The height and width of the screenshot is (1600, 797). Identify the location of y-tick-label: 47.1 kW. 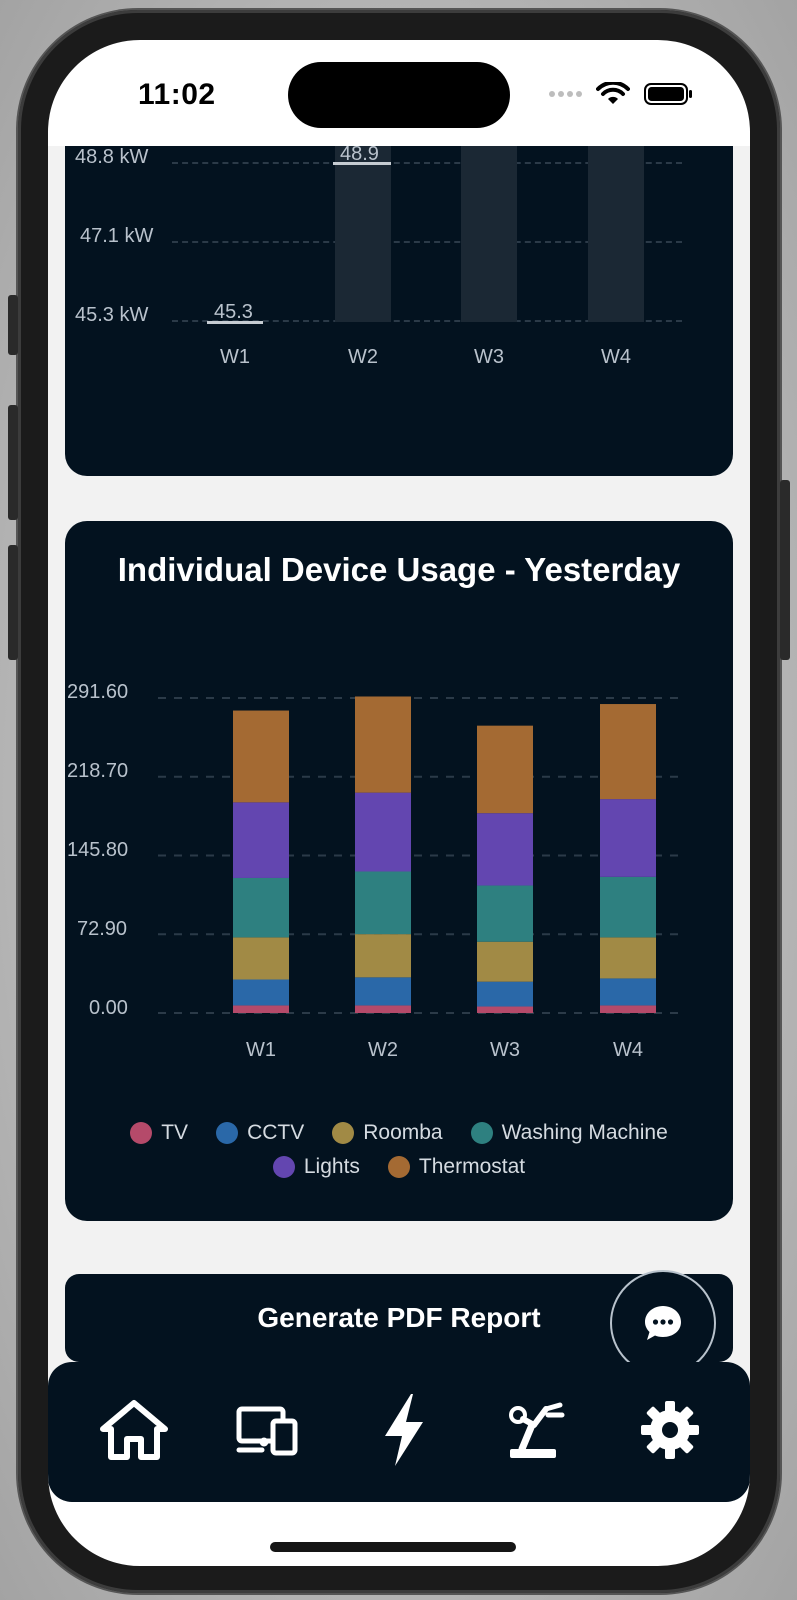
(117, 236).